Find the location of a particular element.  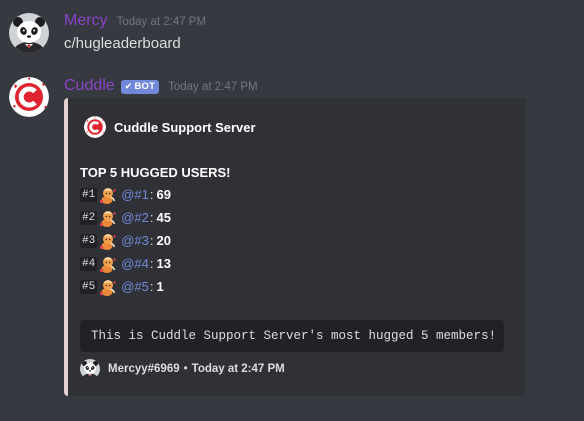

leaderboard-row: #5 @#5 : 1 is located at coordinates (125, 286).